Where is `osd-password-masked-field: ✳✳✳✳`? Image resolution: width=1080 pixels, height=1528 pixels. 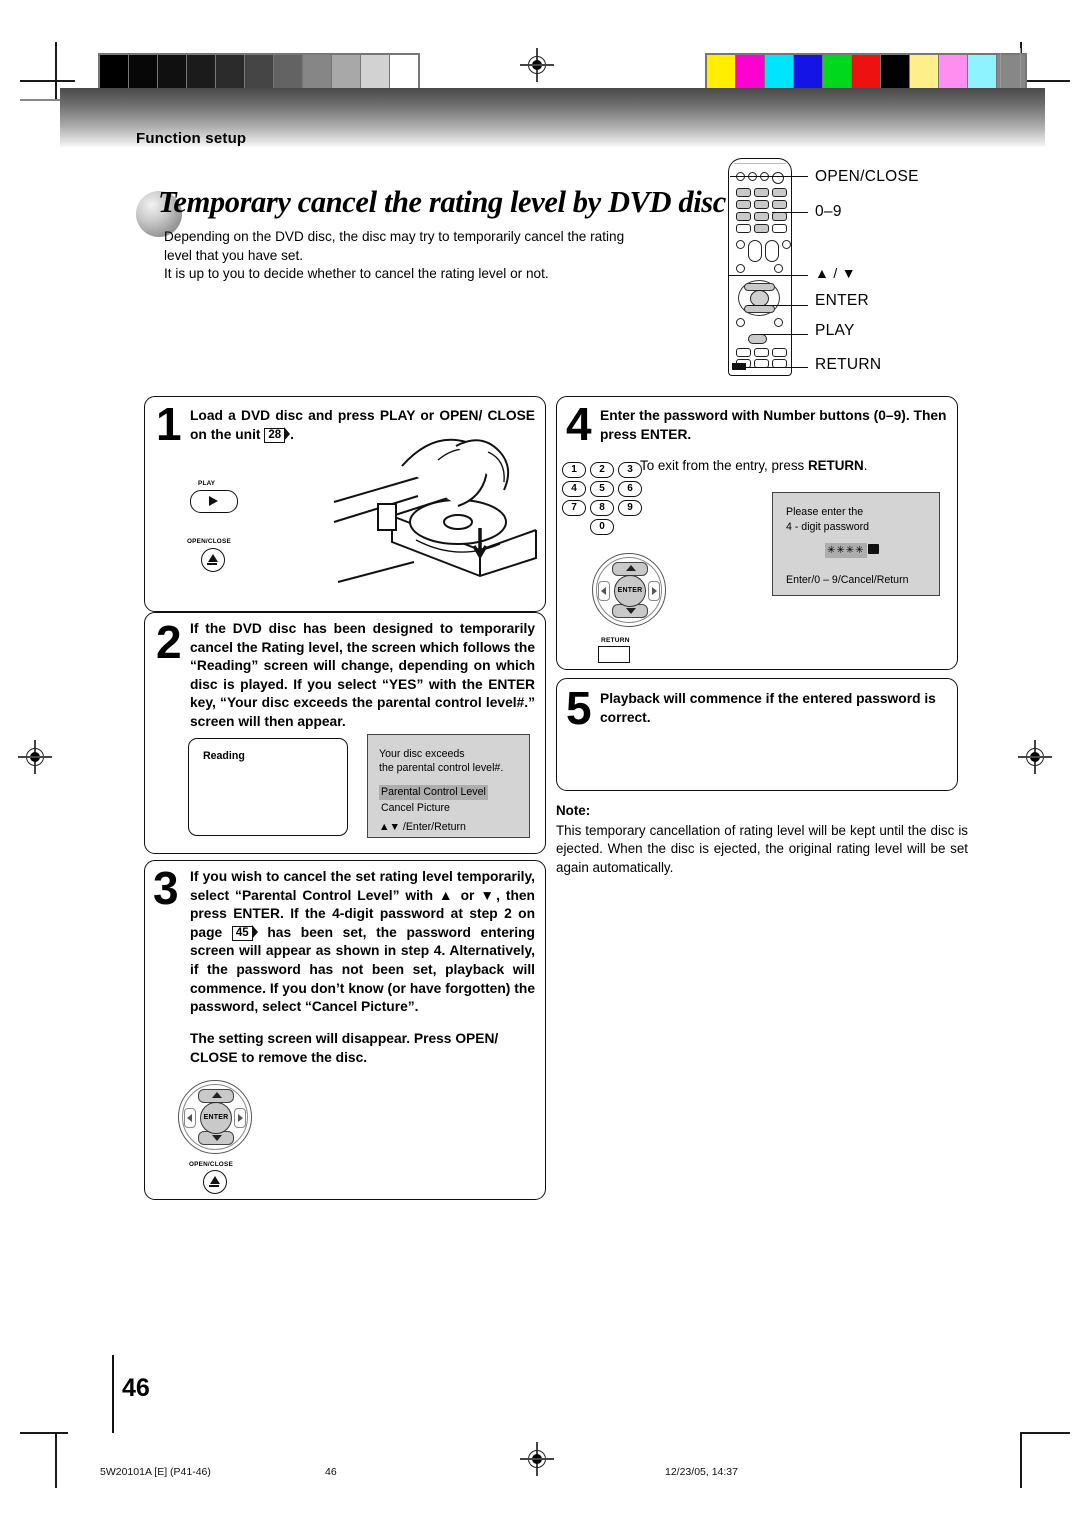 osd-password-masked-field: ✳✳✳✳ is located at coordinates (852, 550).